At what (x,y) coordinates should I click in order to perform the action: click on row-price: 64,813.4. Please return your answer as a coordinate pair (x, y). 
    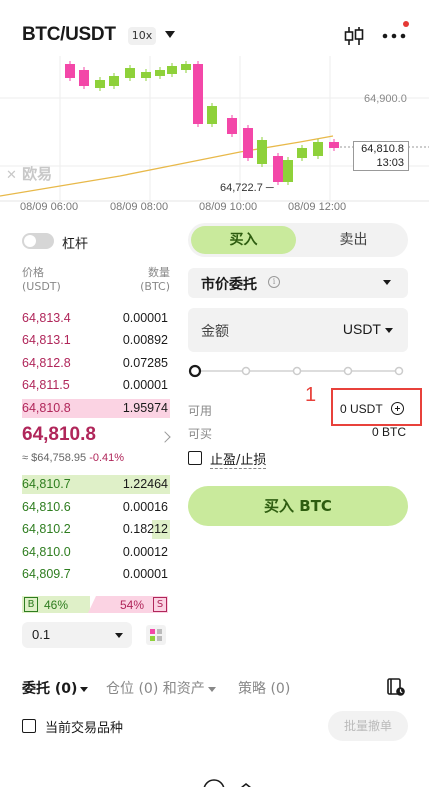
    Looking at the image, I should click on (46, 317).